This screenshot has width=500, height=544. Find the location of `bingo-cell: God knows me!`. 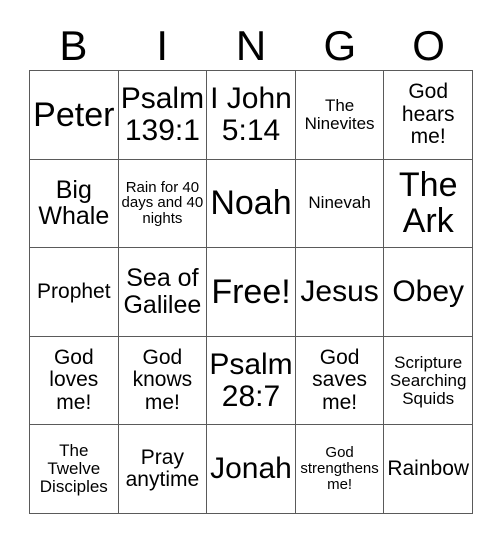

bingo-cell: God knows me! is located at coordinates (163, 381).